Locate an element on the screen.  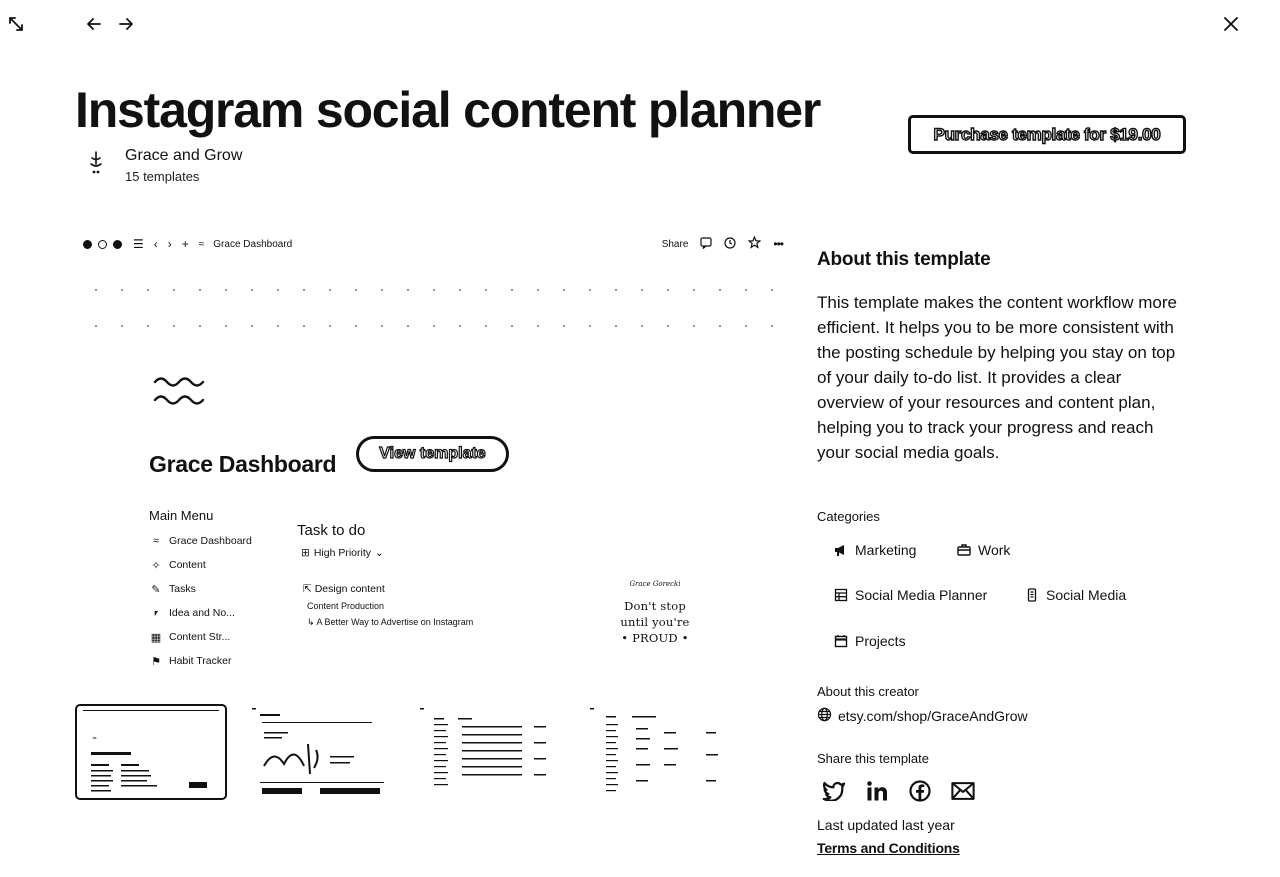
megaphone-icon is located at coordinates (841, 550).